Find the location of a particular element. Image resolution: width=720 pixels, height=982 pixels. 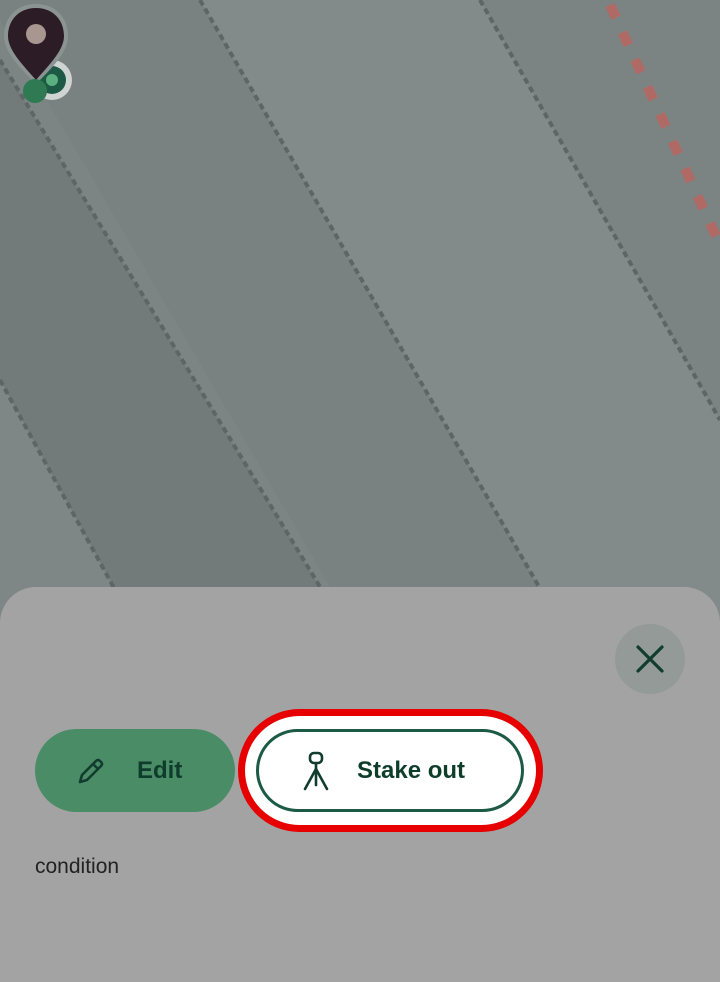

edit-button: Edit is located at coordinates (135, 770).